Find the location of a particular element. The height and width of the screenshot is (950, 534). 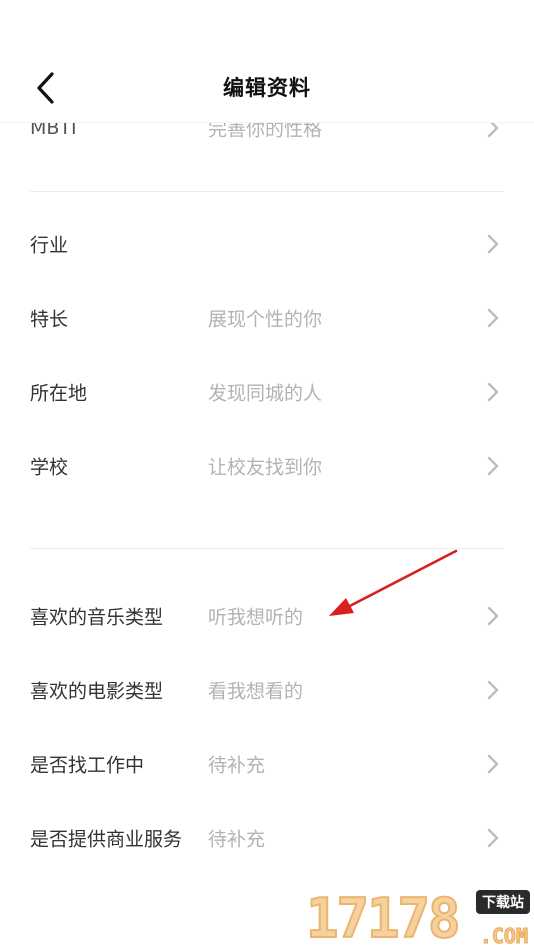

row-value: 让校友找到你 is located at coordinates (265, 467).